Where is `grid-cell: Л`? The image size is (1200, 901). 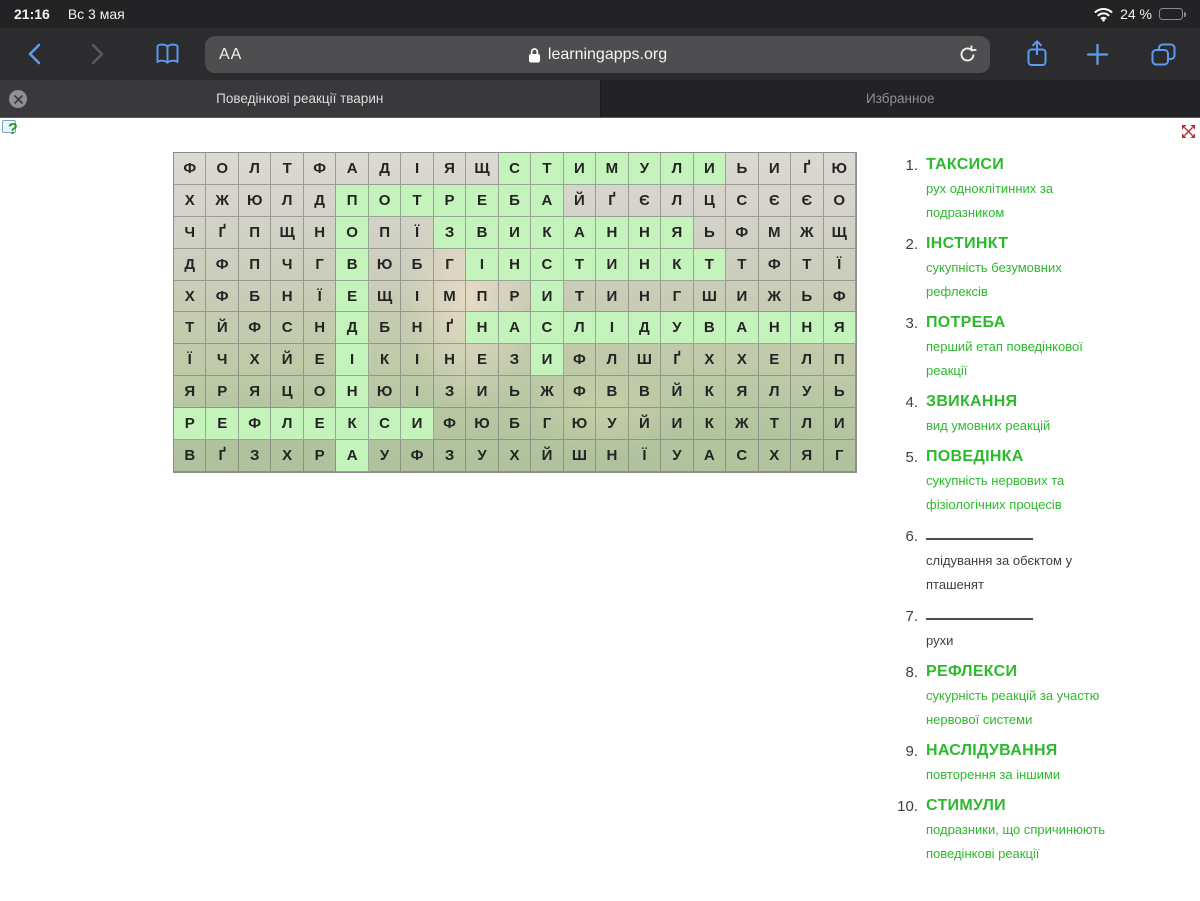 grid-cell: Л is located at coordinates (775, 392).